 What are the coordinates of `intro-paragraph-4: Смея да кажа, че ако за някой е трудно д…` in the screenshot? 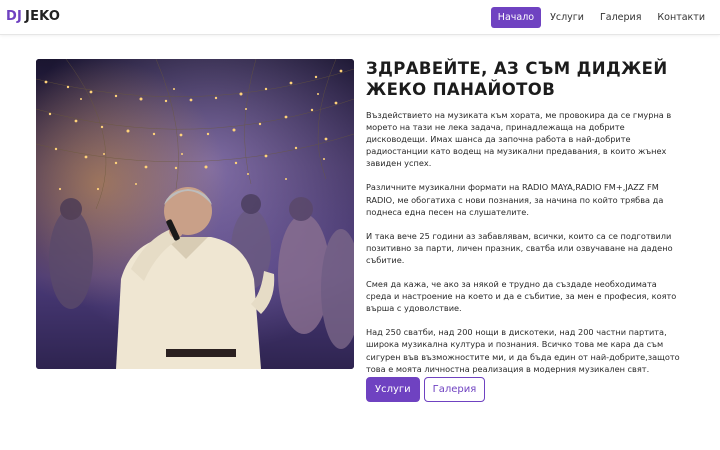 It's located at (521, 296).